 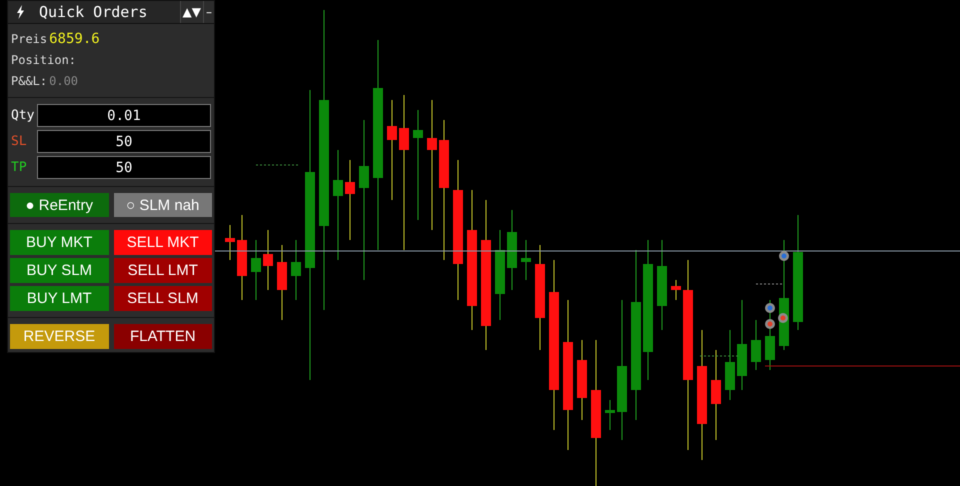 I want to click on field-label: Qty, so click(x=23, y=115).